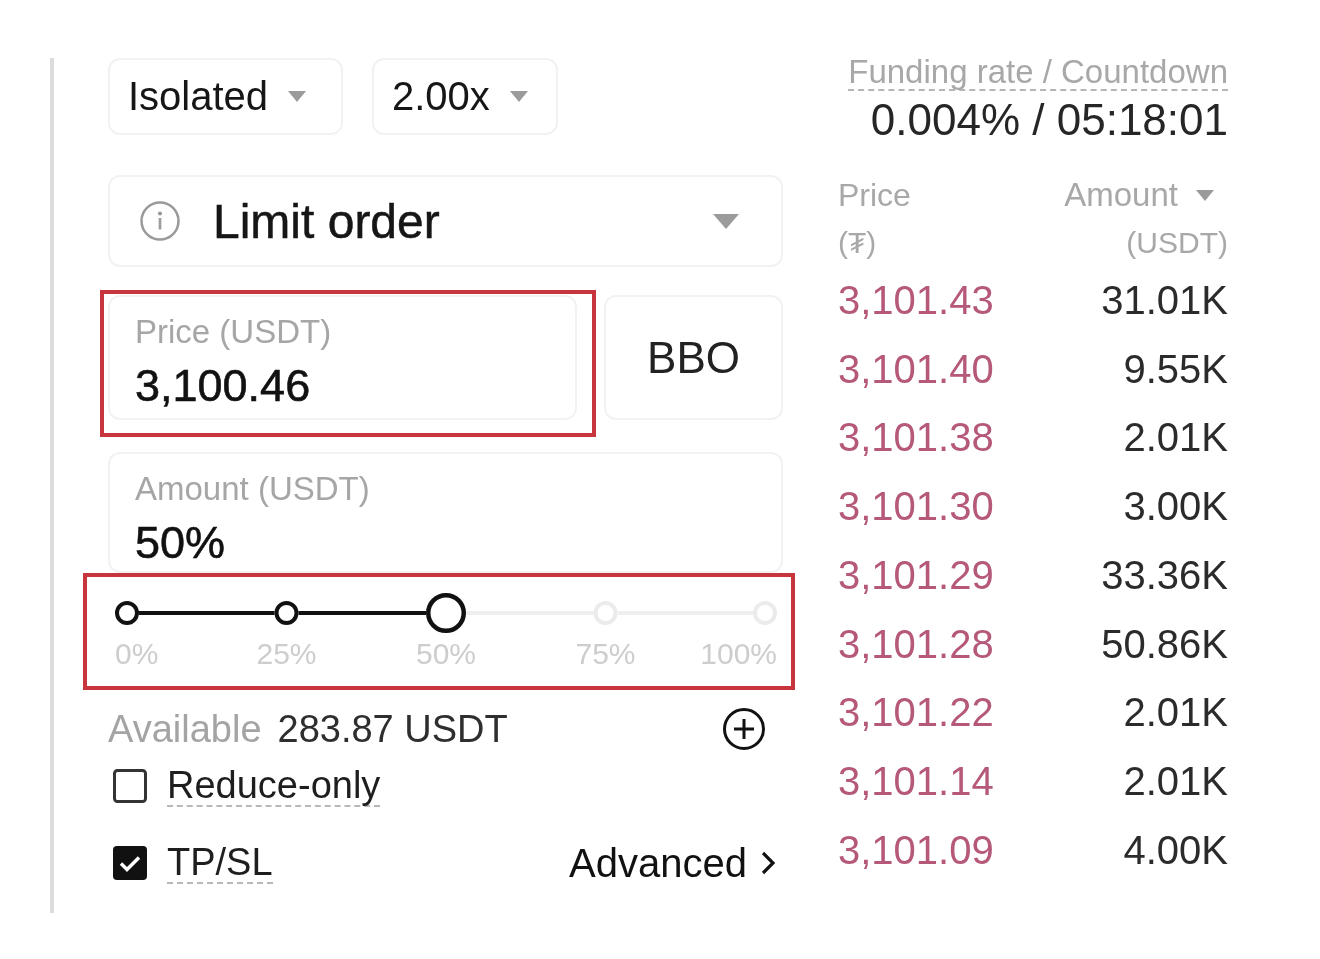 Image resolution: width=1320 pixels, height=959 pixels. I want to click on ask-amount: 31.01K, so click(1164, 300).